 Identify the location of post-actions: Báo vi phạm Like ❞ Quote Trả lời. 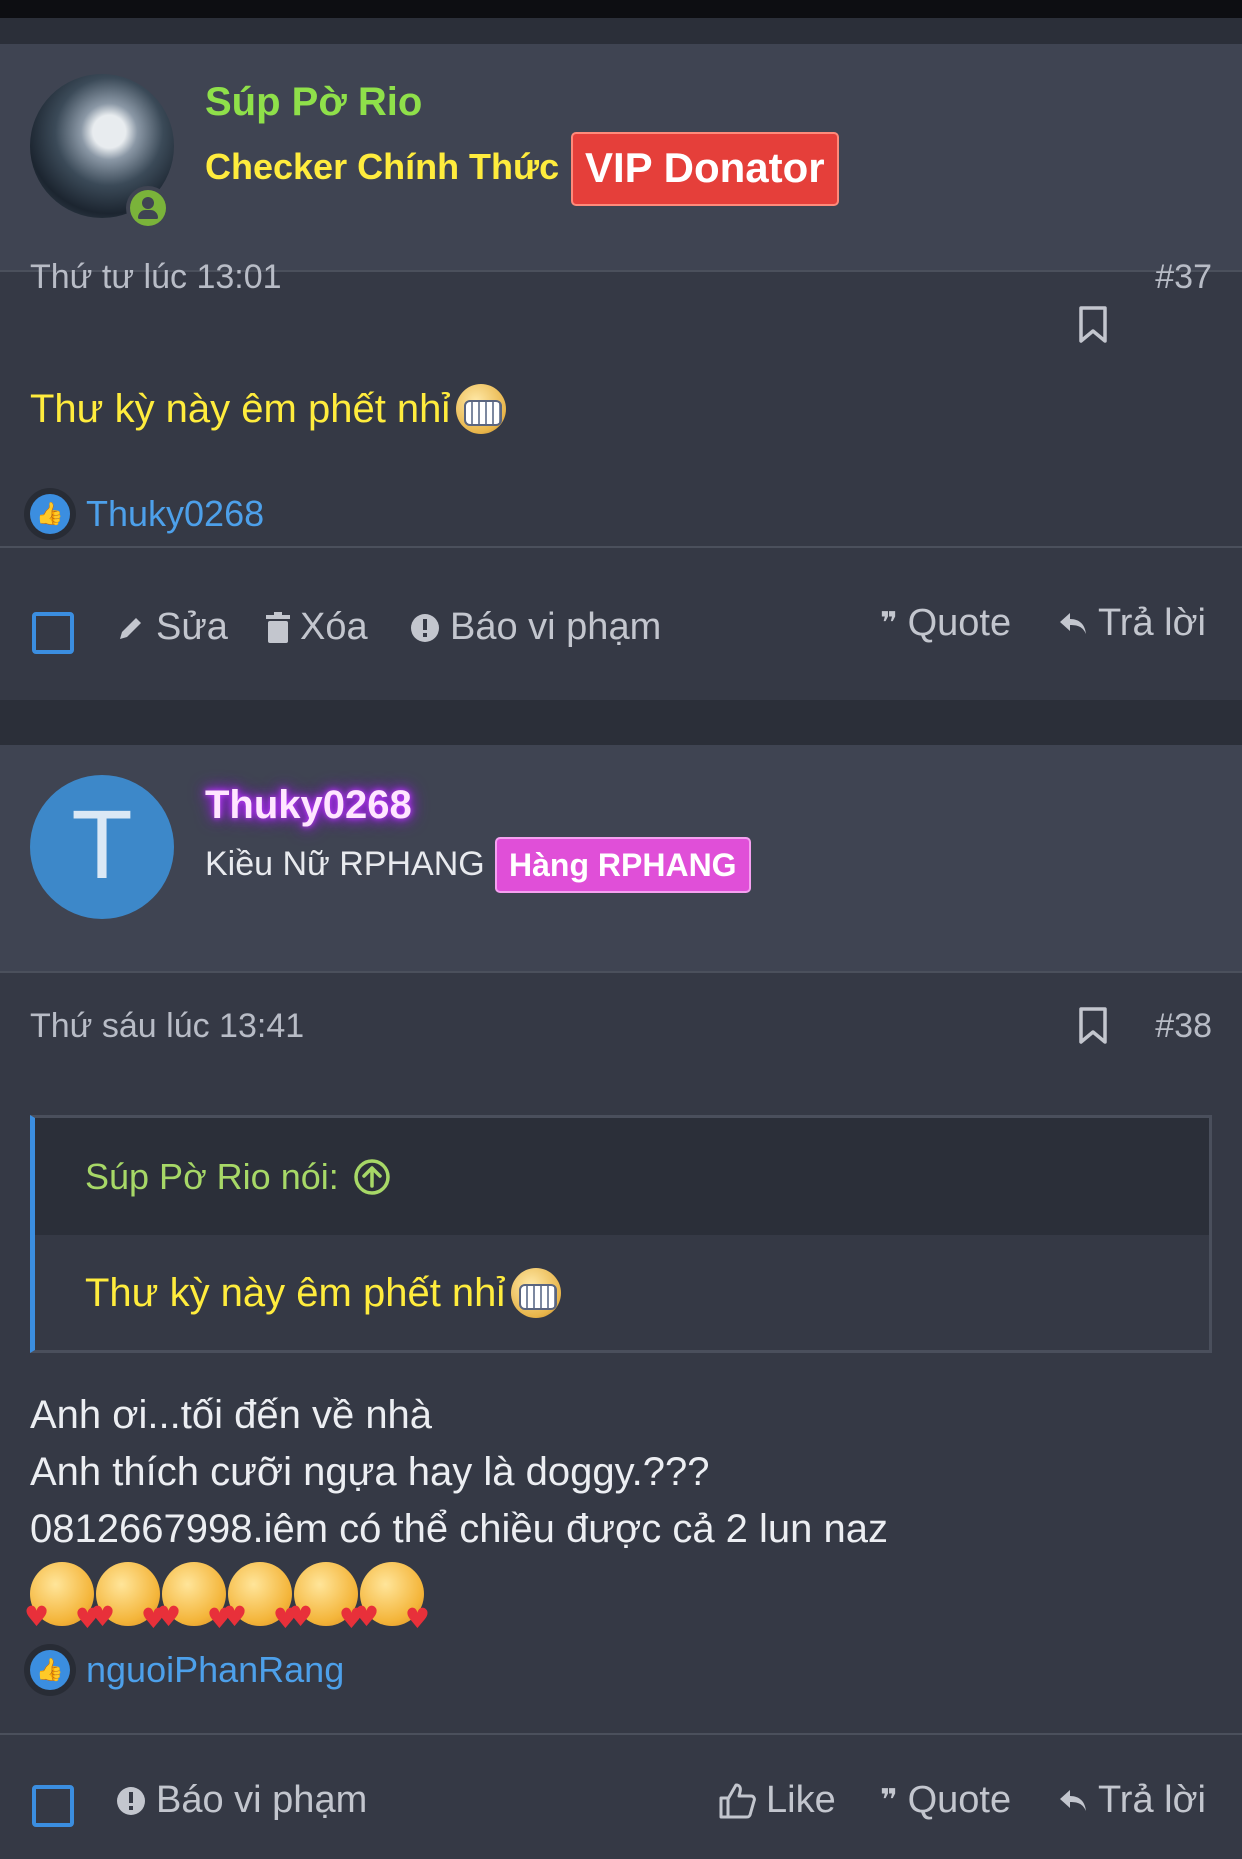
(621, 1807).